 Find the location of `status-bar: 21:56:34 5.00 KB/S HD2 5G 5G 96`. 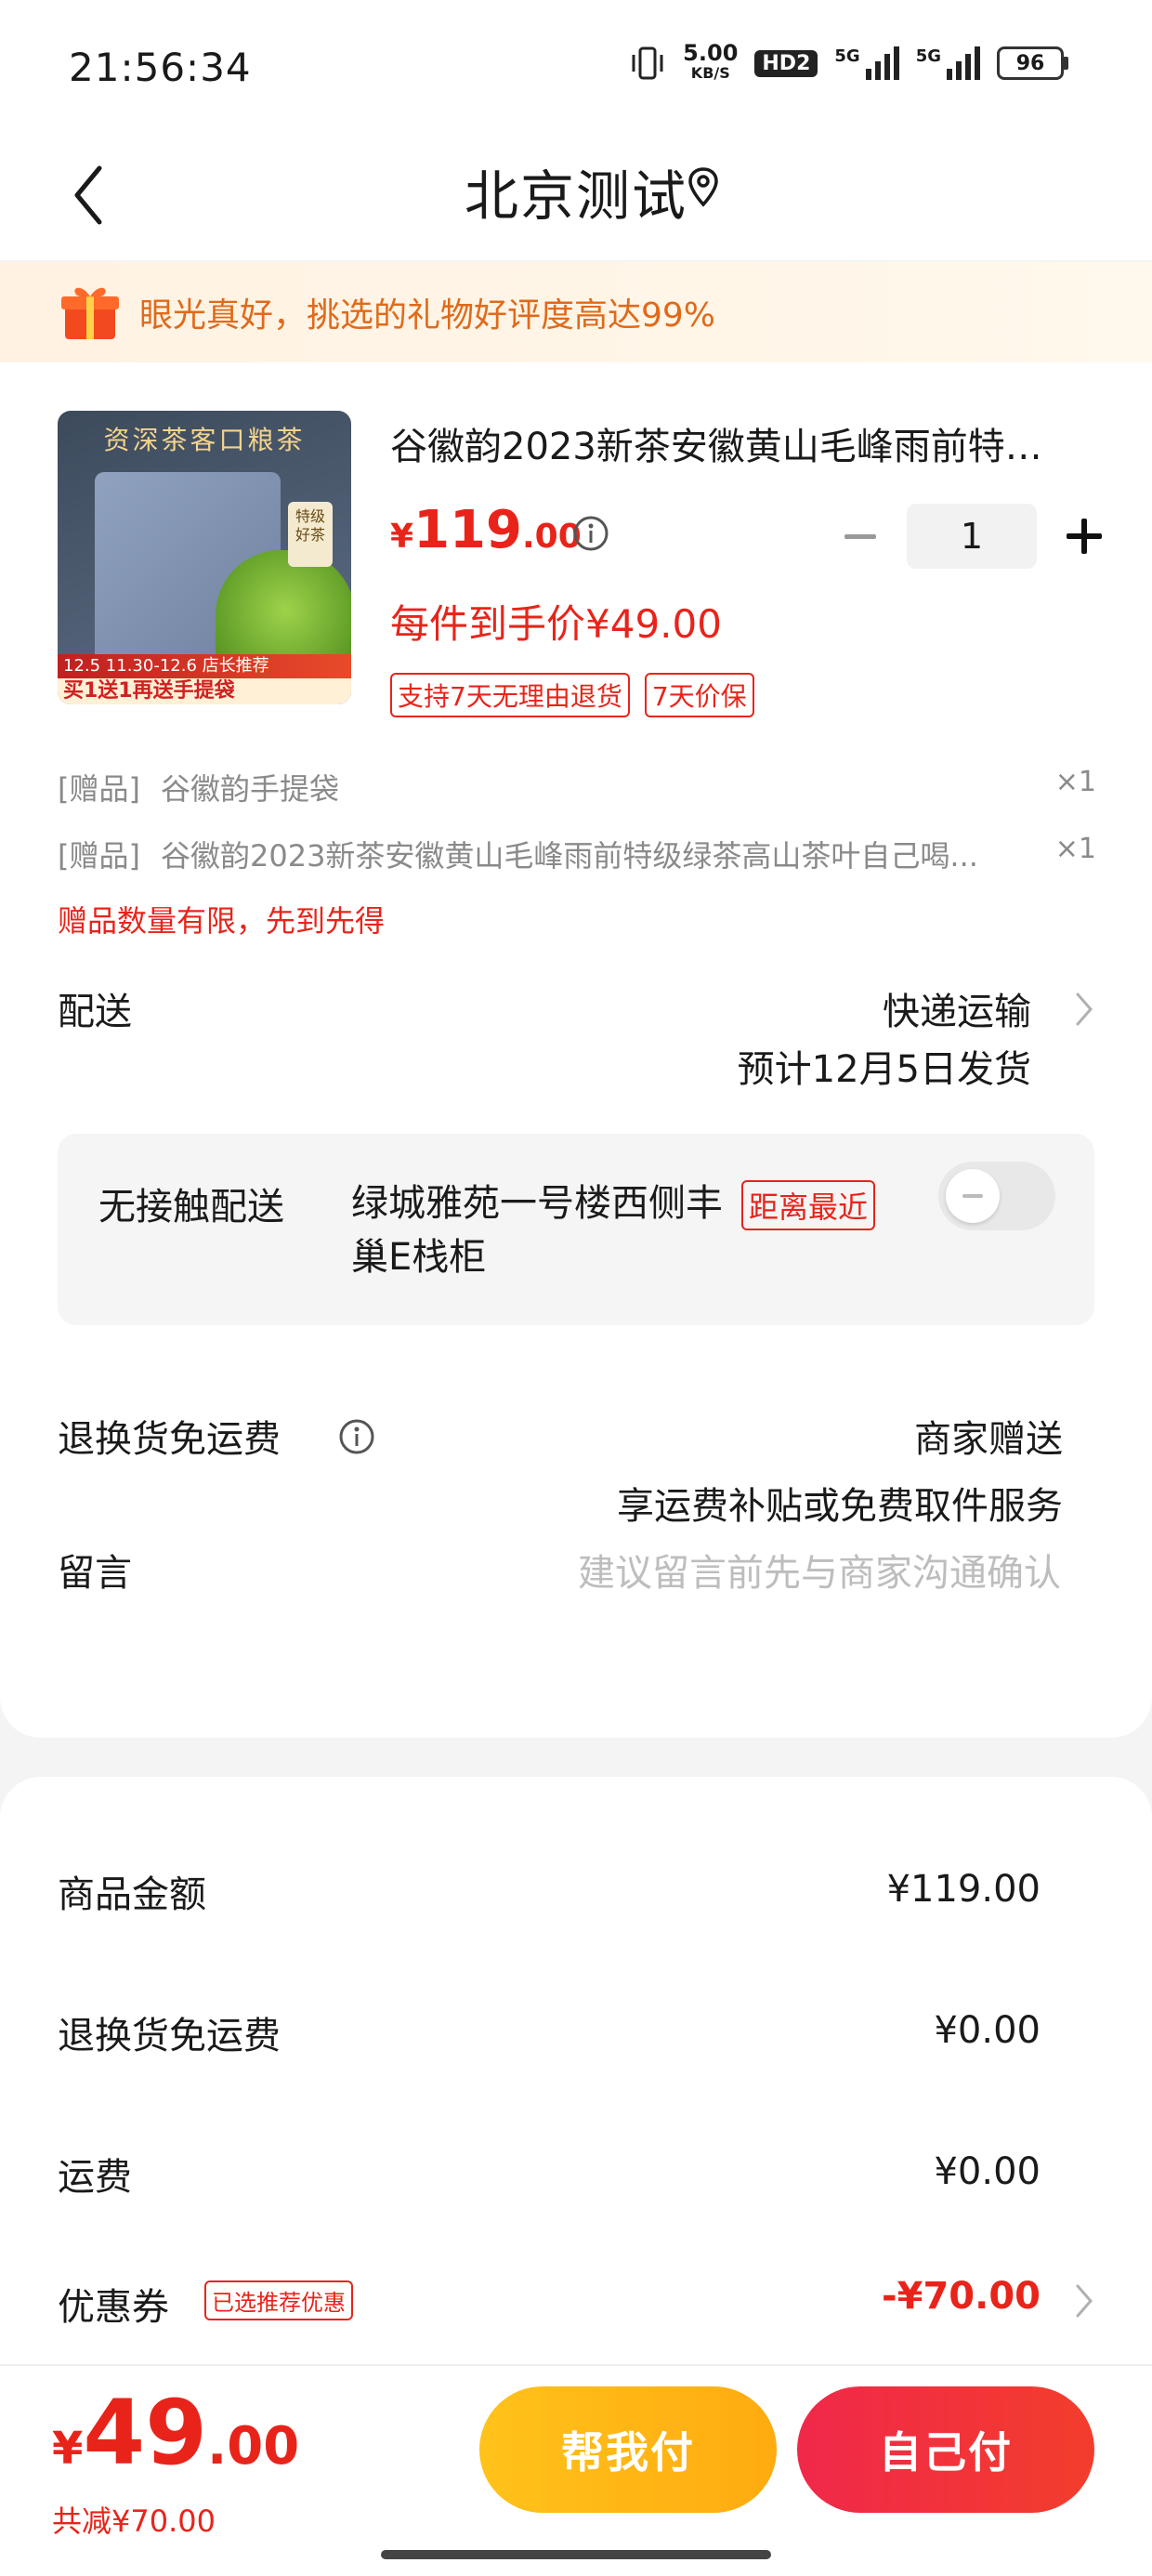

status-bar: 21:56:34 5.00 KB/S HD2 5G 5G 96 is located at coordinates (576, 65).